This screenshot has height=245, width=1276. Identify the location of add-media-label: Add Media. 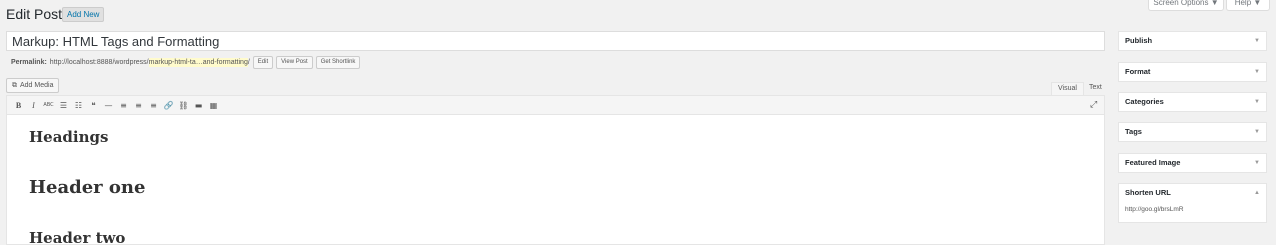
(37, 85).